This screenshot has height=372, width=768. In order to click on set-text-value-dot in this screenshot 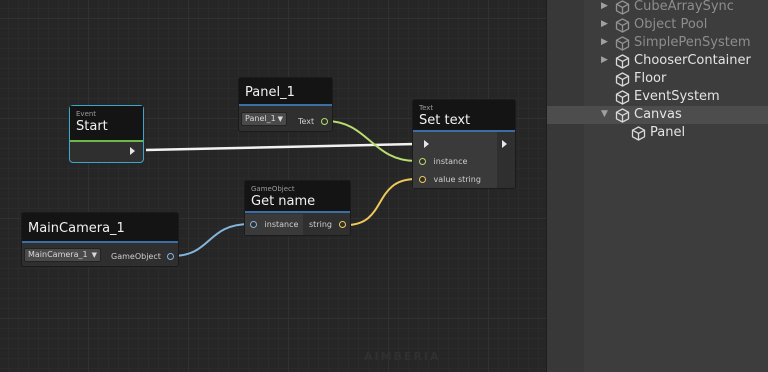, I will do `click(422, 179)`.